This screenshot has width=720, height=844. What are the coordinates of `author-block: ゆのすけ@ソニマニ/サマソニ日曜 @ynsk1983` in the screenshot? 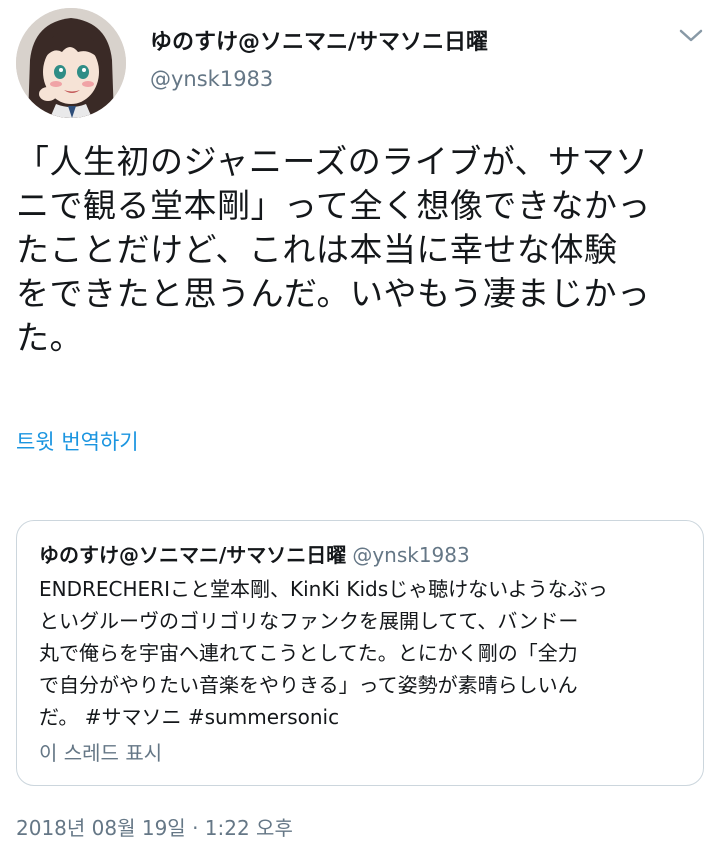 It's located at (319, 61).